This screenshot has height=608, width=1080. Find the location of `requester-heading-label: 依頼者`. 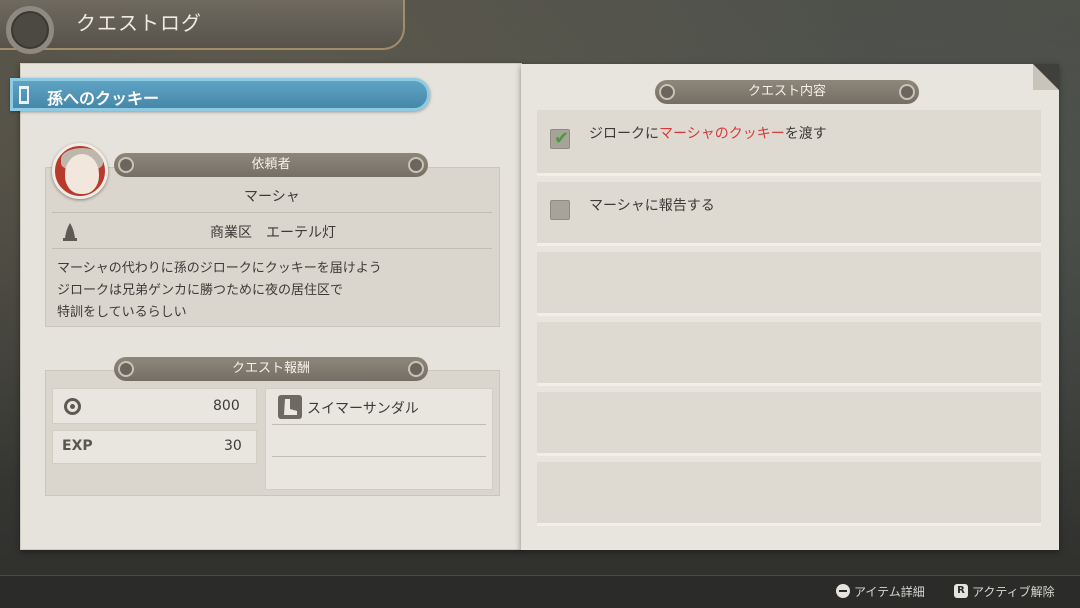

requester-heading-label: 依頼者 is located at coordinates (271, 164).